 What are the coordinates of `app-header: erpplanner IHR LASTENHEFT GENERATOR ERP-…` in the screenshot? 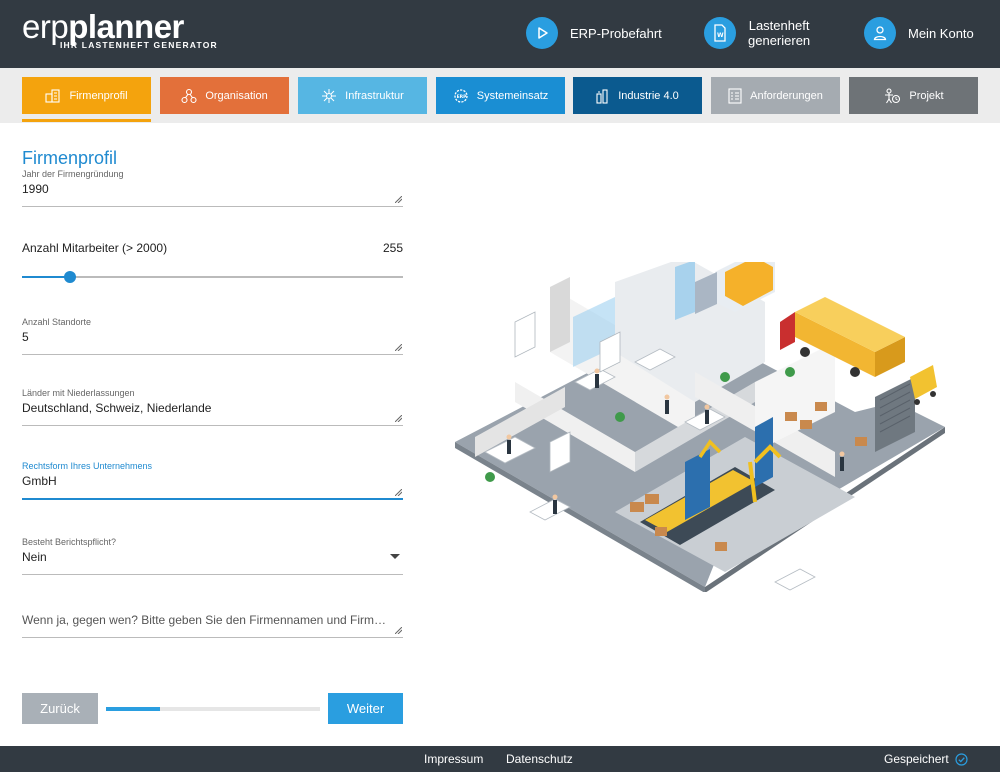 It's located at (500, 34).